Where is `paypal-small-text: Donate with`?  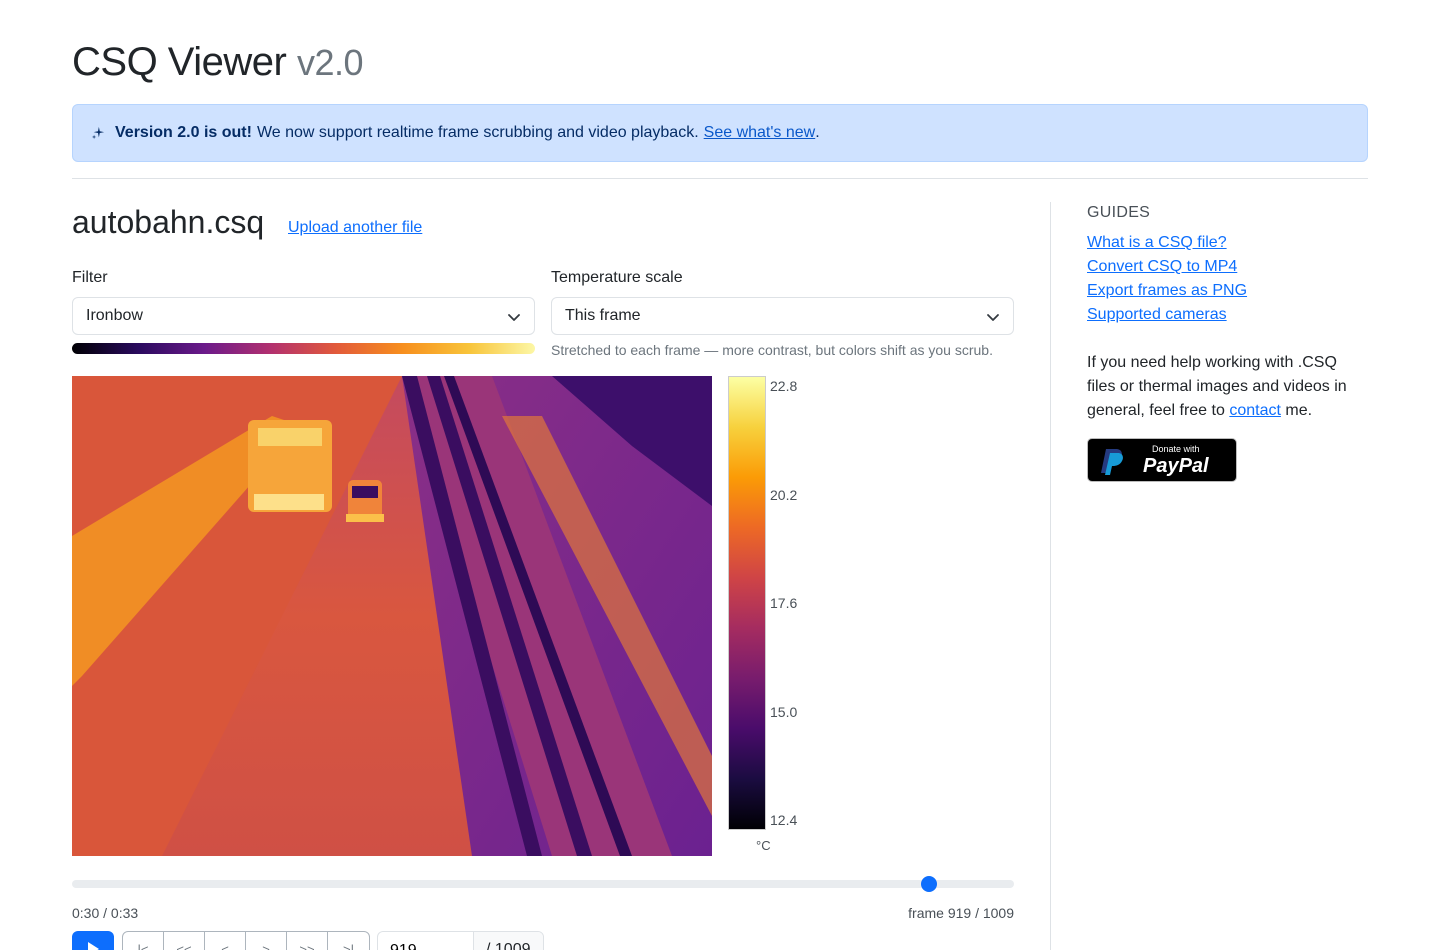 paypal-small-text: Donate with is located at coordinates (1176, 449).